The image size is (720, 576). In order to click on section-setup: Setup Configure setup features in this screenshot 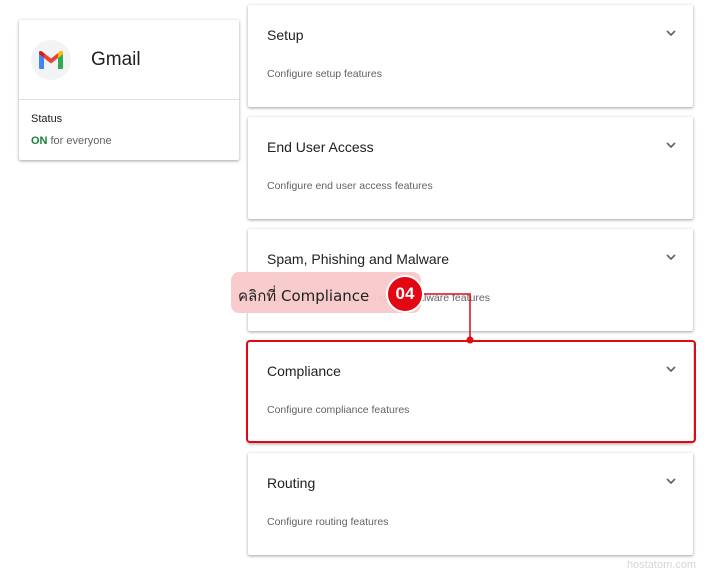, I will do `click(470, 56)`.